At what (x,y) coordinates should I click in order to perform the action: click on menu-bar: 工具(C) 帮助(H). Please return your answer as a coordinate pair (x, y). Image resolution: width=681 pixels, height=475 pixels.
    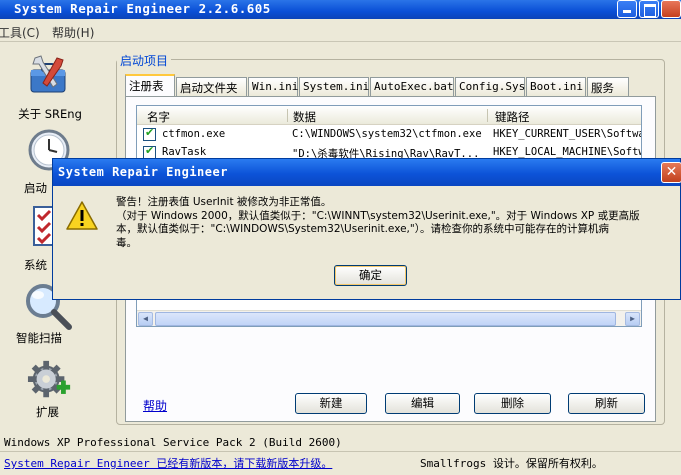
    Looking at the image, I should click on (340, 31).